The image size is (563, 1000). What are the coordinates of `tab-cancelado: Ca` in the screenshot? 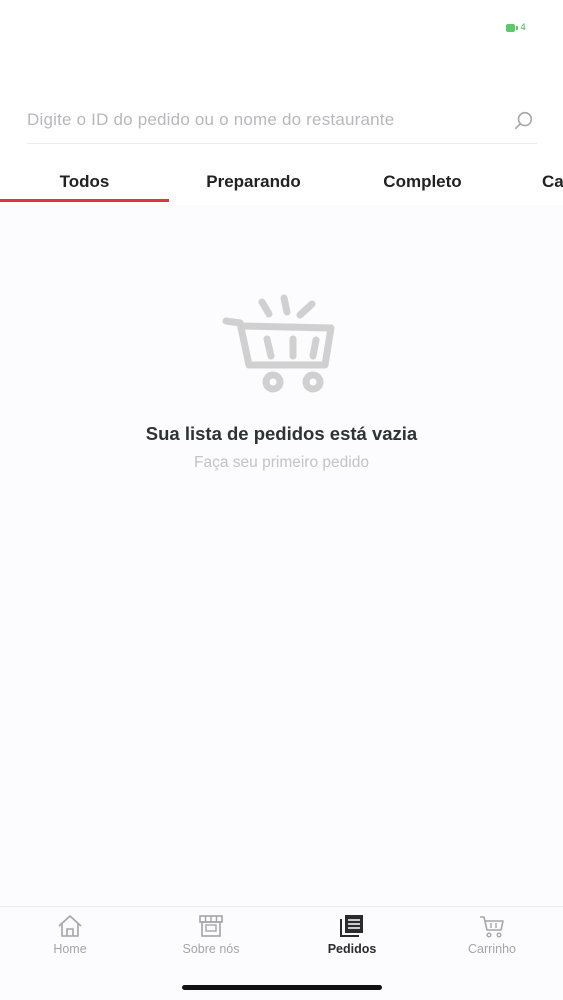 It's located at (552, 183).